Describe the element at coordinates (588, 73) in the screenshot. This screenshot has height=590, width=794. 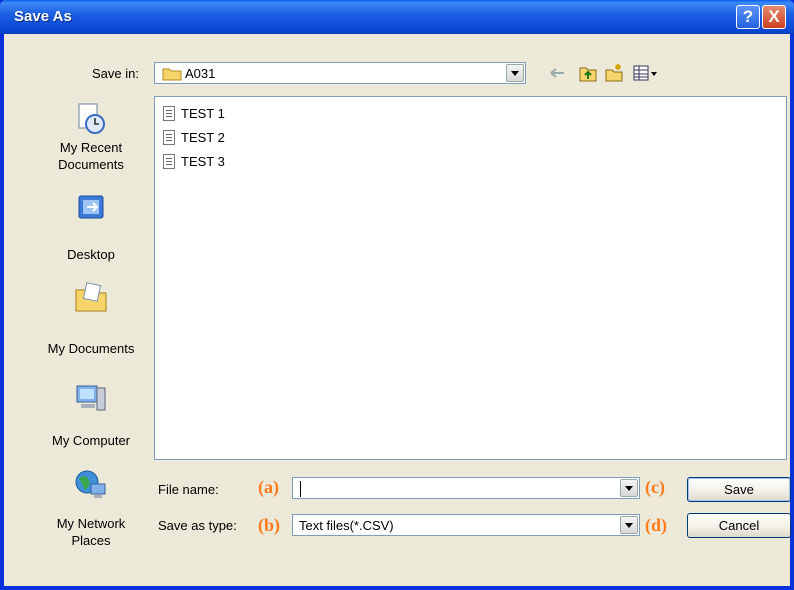
I see `up-one-level-icon` at that location.